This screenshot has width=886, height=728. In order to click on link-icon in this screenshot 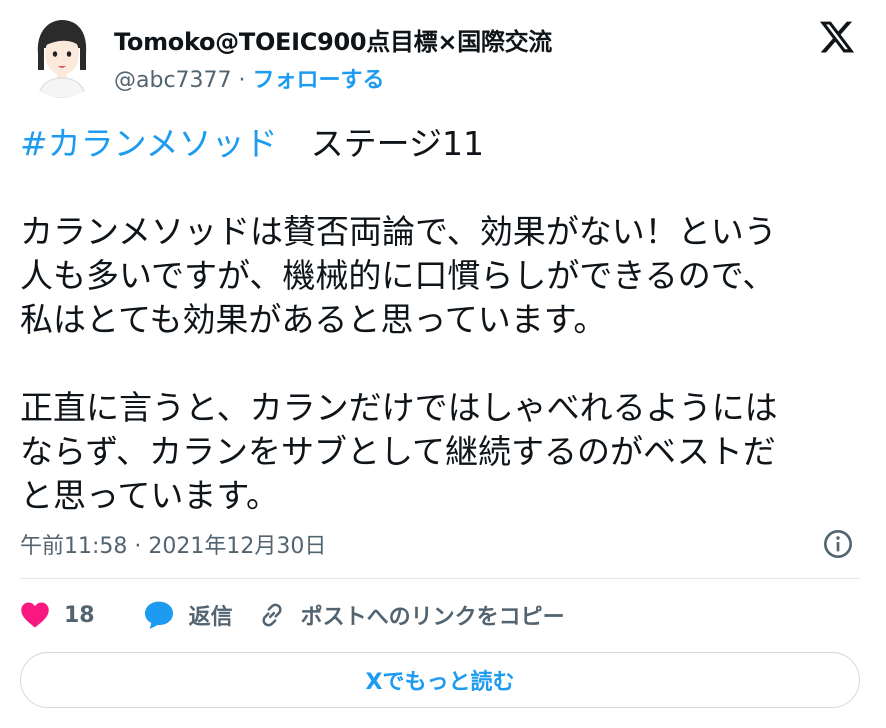, I will do `click(272, 615)`.